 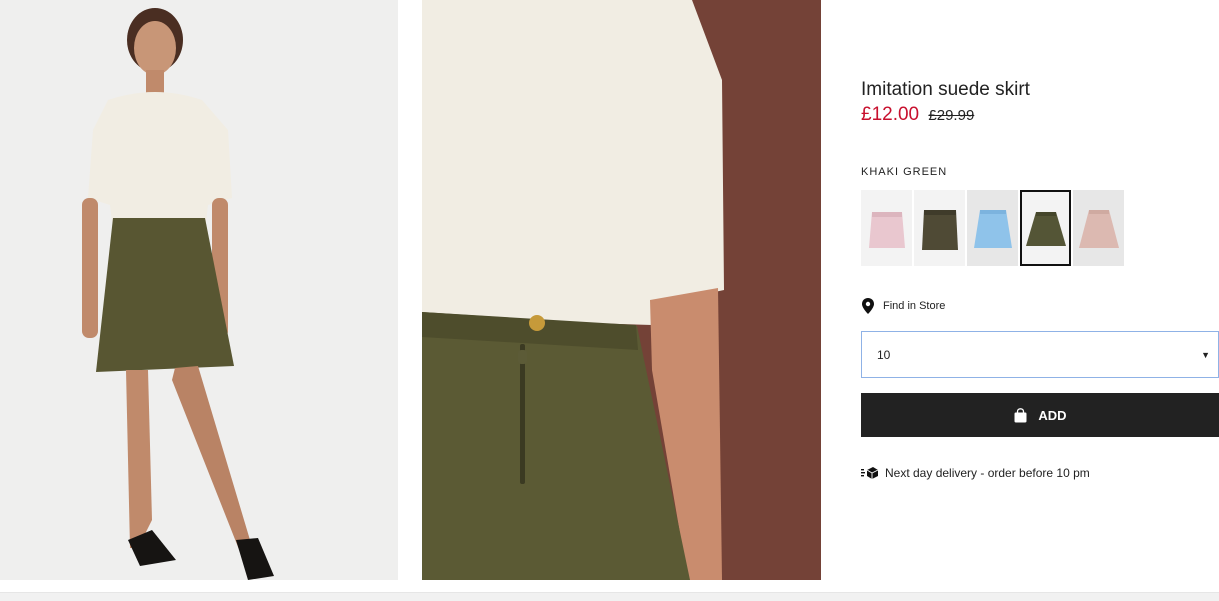 What do you see at coordinates (884, 354) in the screenshot?
I see `size-value: 10` at bounding box center [884, 354].